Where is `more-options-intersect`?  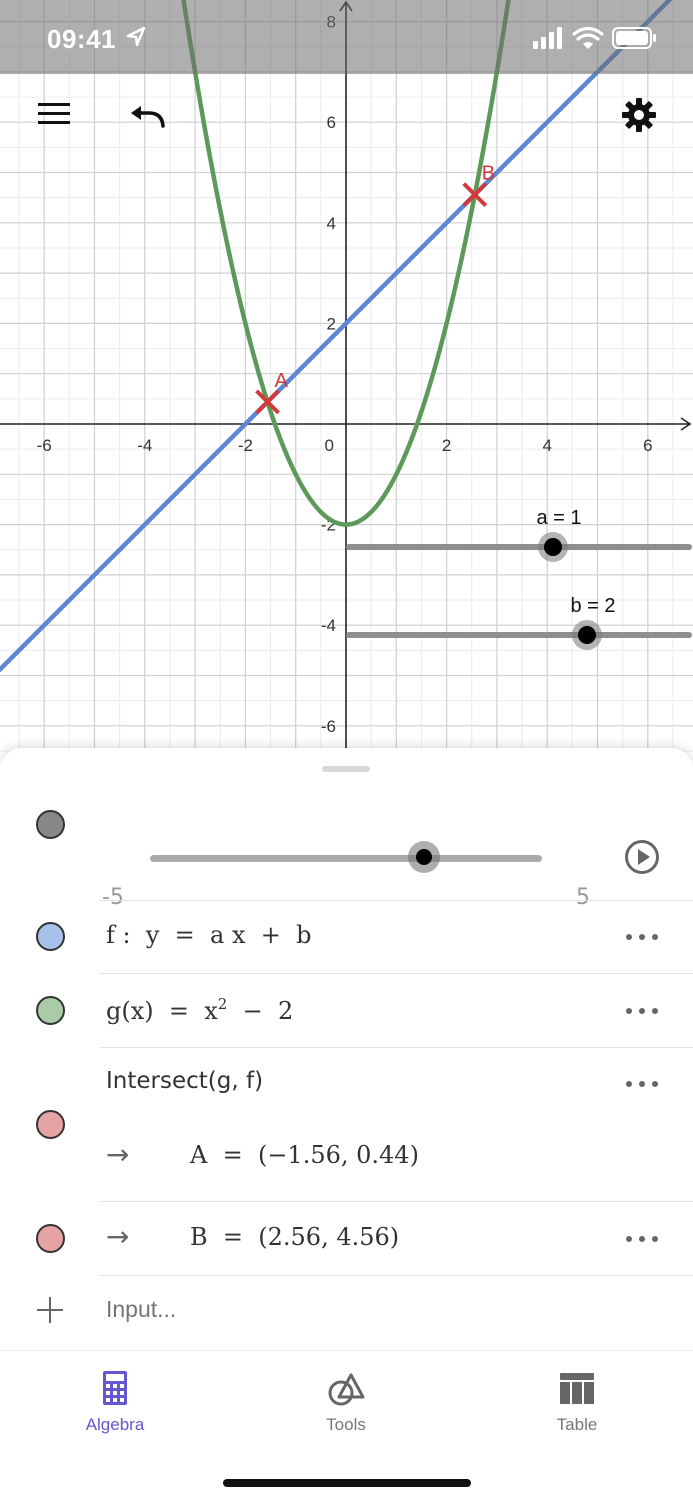
more-options-intersect is located at coordinates (642, 1084).